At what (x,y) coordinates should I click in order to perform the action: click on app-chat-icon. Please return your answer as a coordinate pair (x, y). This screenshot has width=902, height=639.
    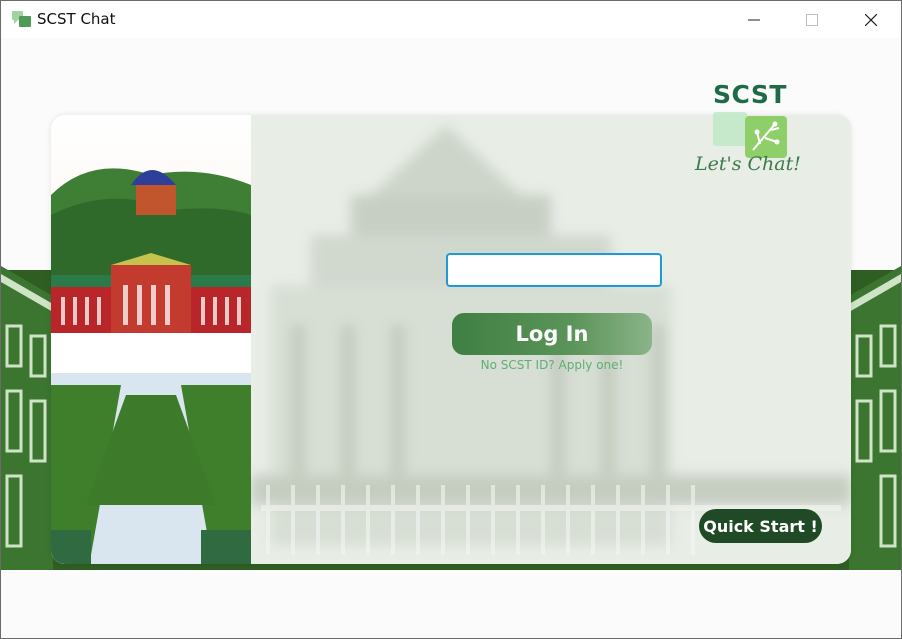
    Looking at the image, I should click on (21, 19).